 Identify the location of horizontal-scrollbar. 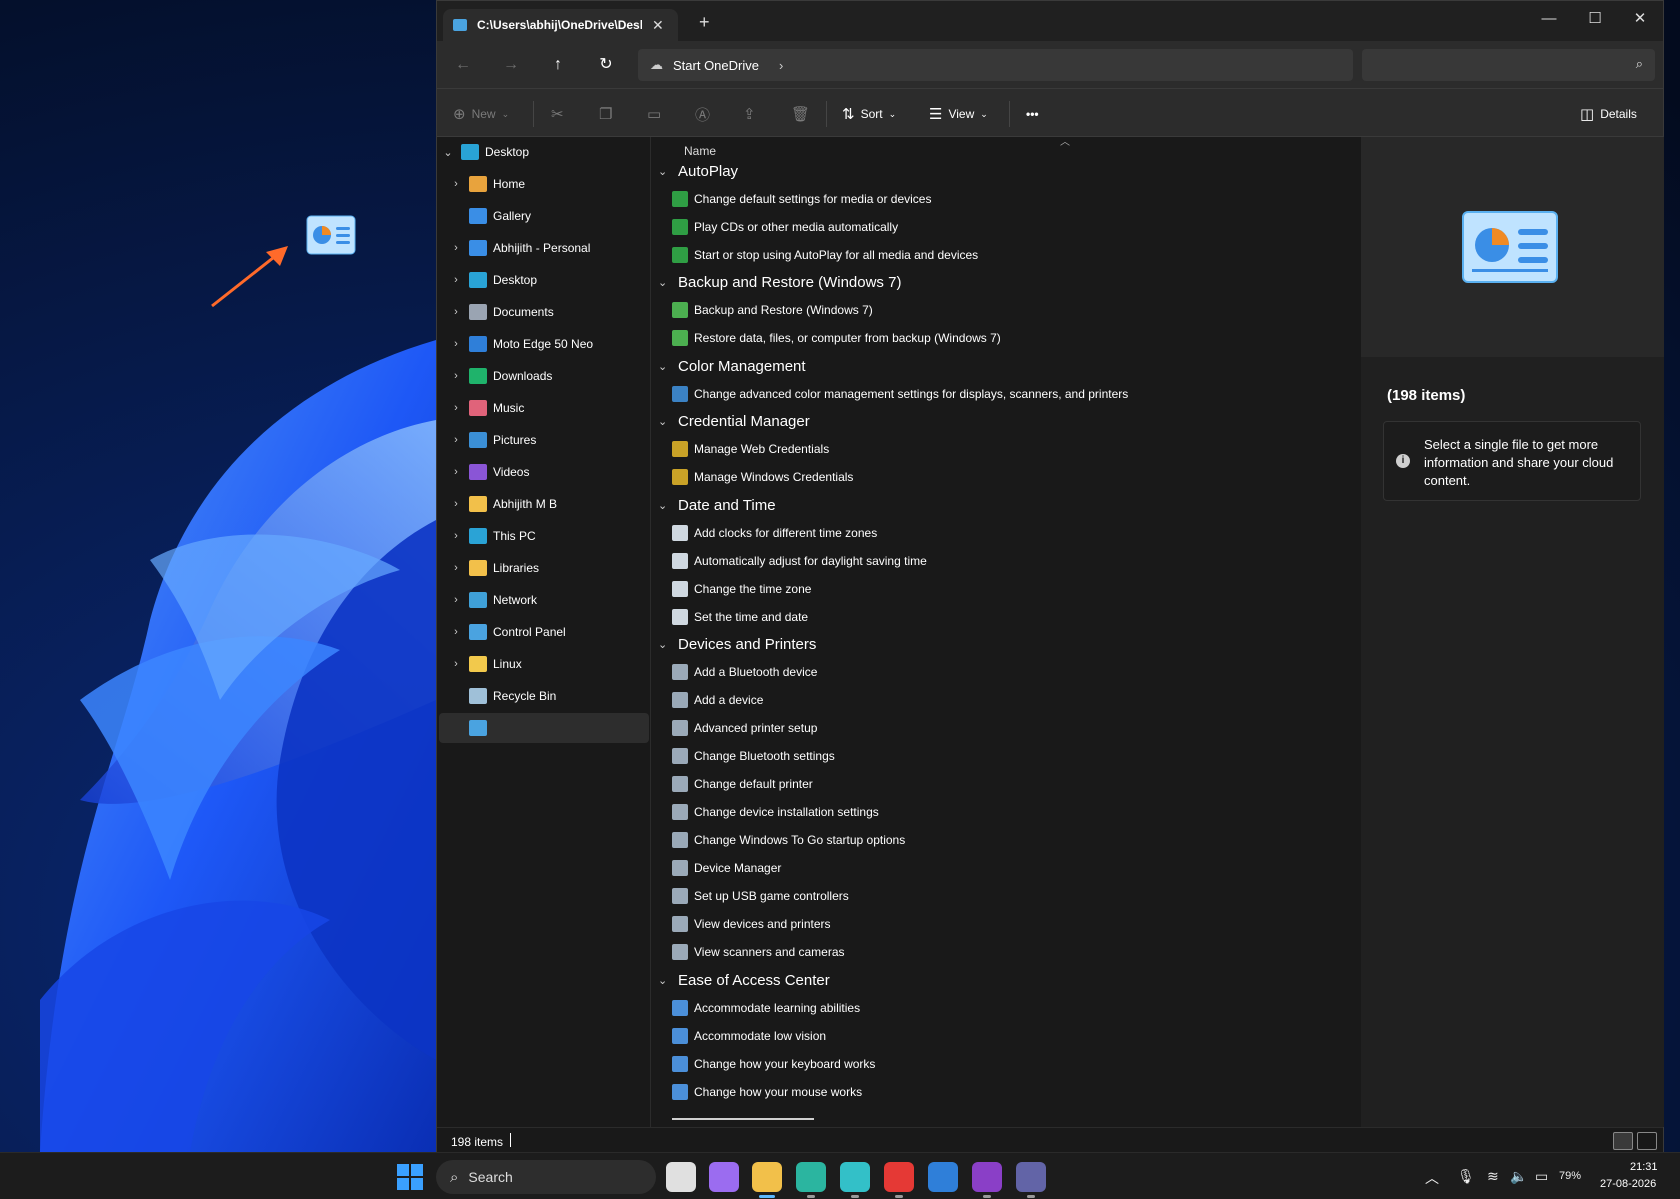
(743, 1119).